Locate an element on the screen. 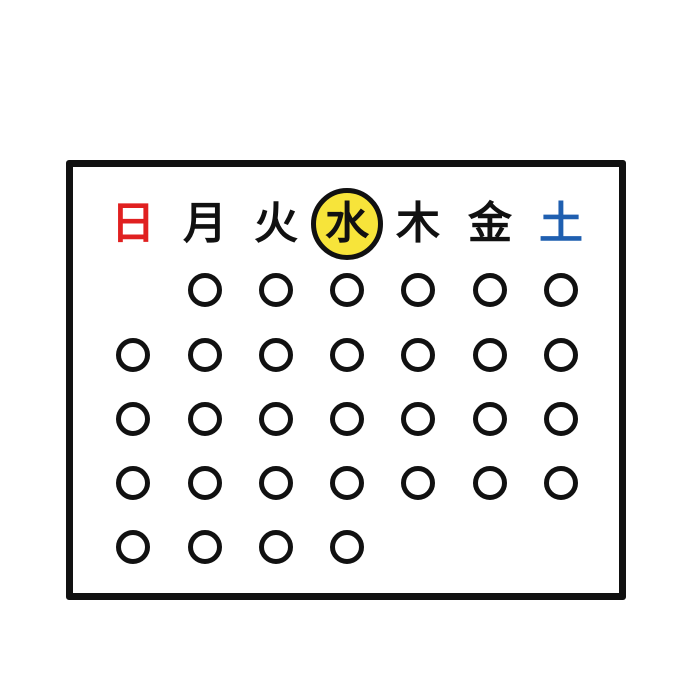 The height and width of the screenshot is (675, 700). weekday-label-friday: 金 is located at coordinates (490, 223).